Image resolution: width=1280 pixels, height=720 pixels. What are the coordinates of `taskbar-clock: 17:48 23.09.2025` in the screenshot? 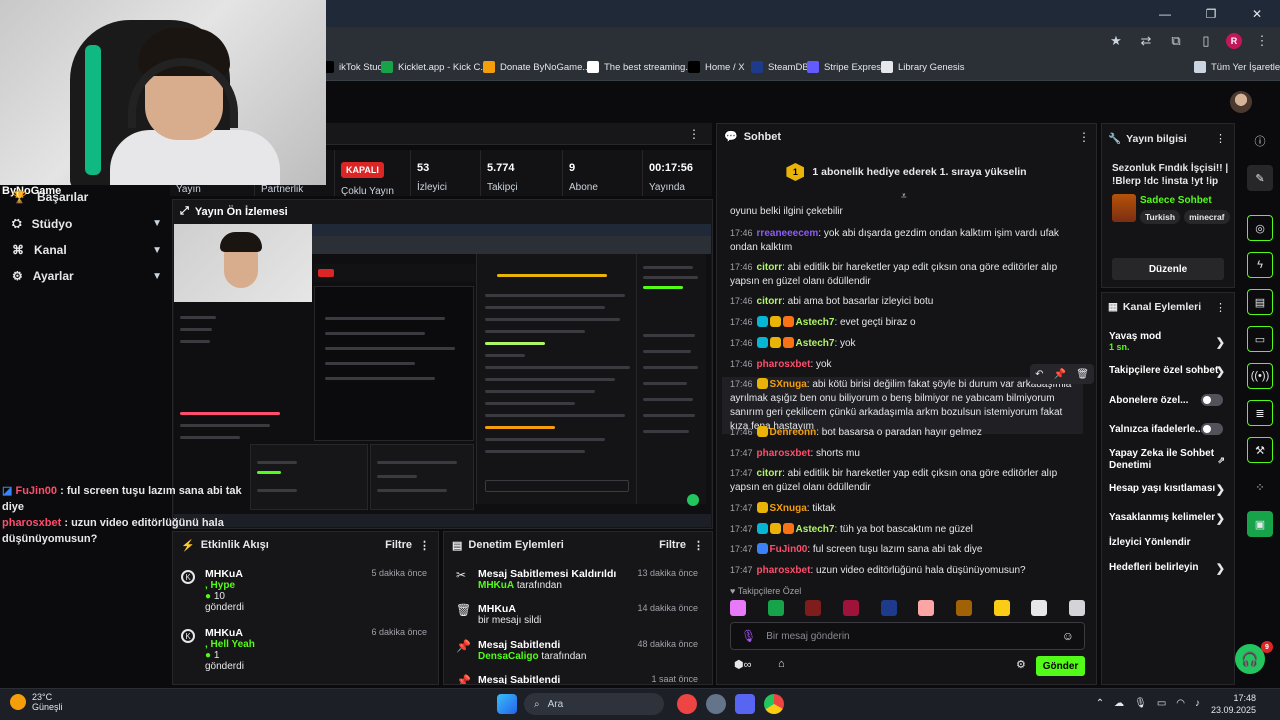 It's located at (1233, 704).